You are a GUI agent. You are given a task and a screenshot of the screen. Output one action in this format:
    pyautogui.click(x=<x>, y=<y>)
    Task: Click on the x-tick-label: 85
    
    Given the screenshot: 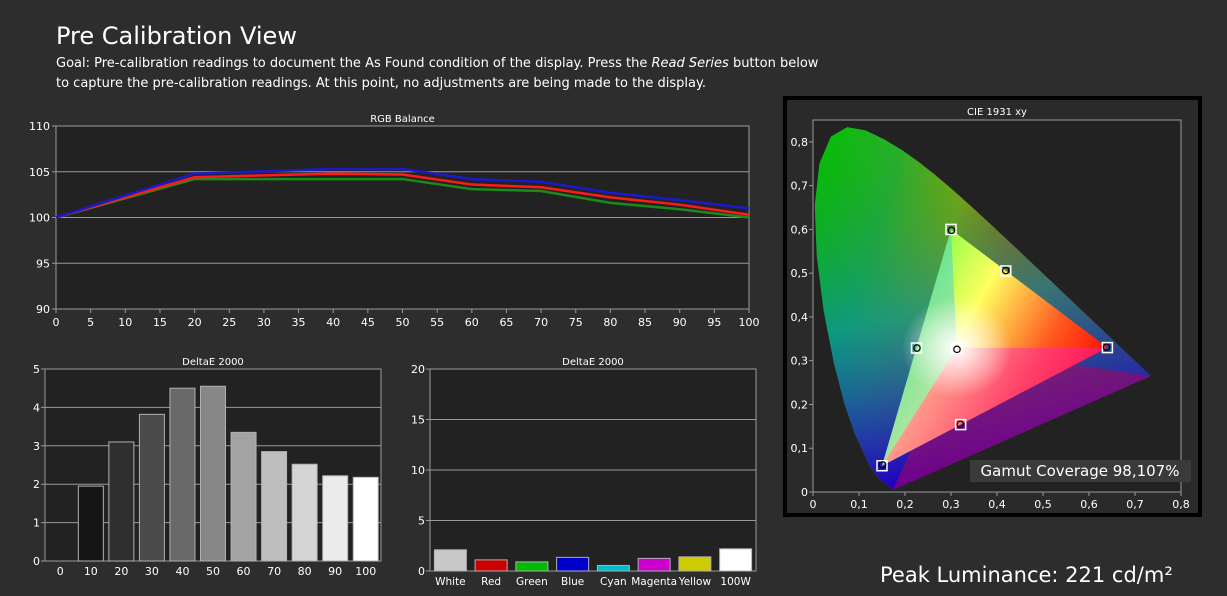 What is the action you would take?
    pyautogui.click(x=645, y=322)
    